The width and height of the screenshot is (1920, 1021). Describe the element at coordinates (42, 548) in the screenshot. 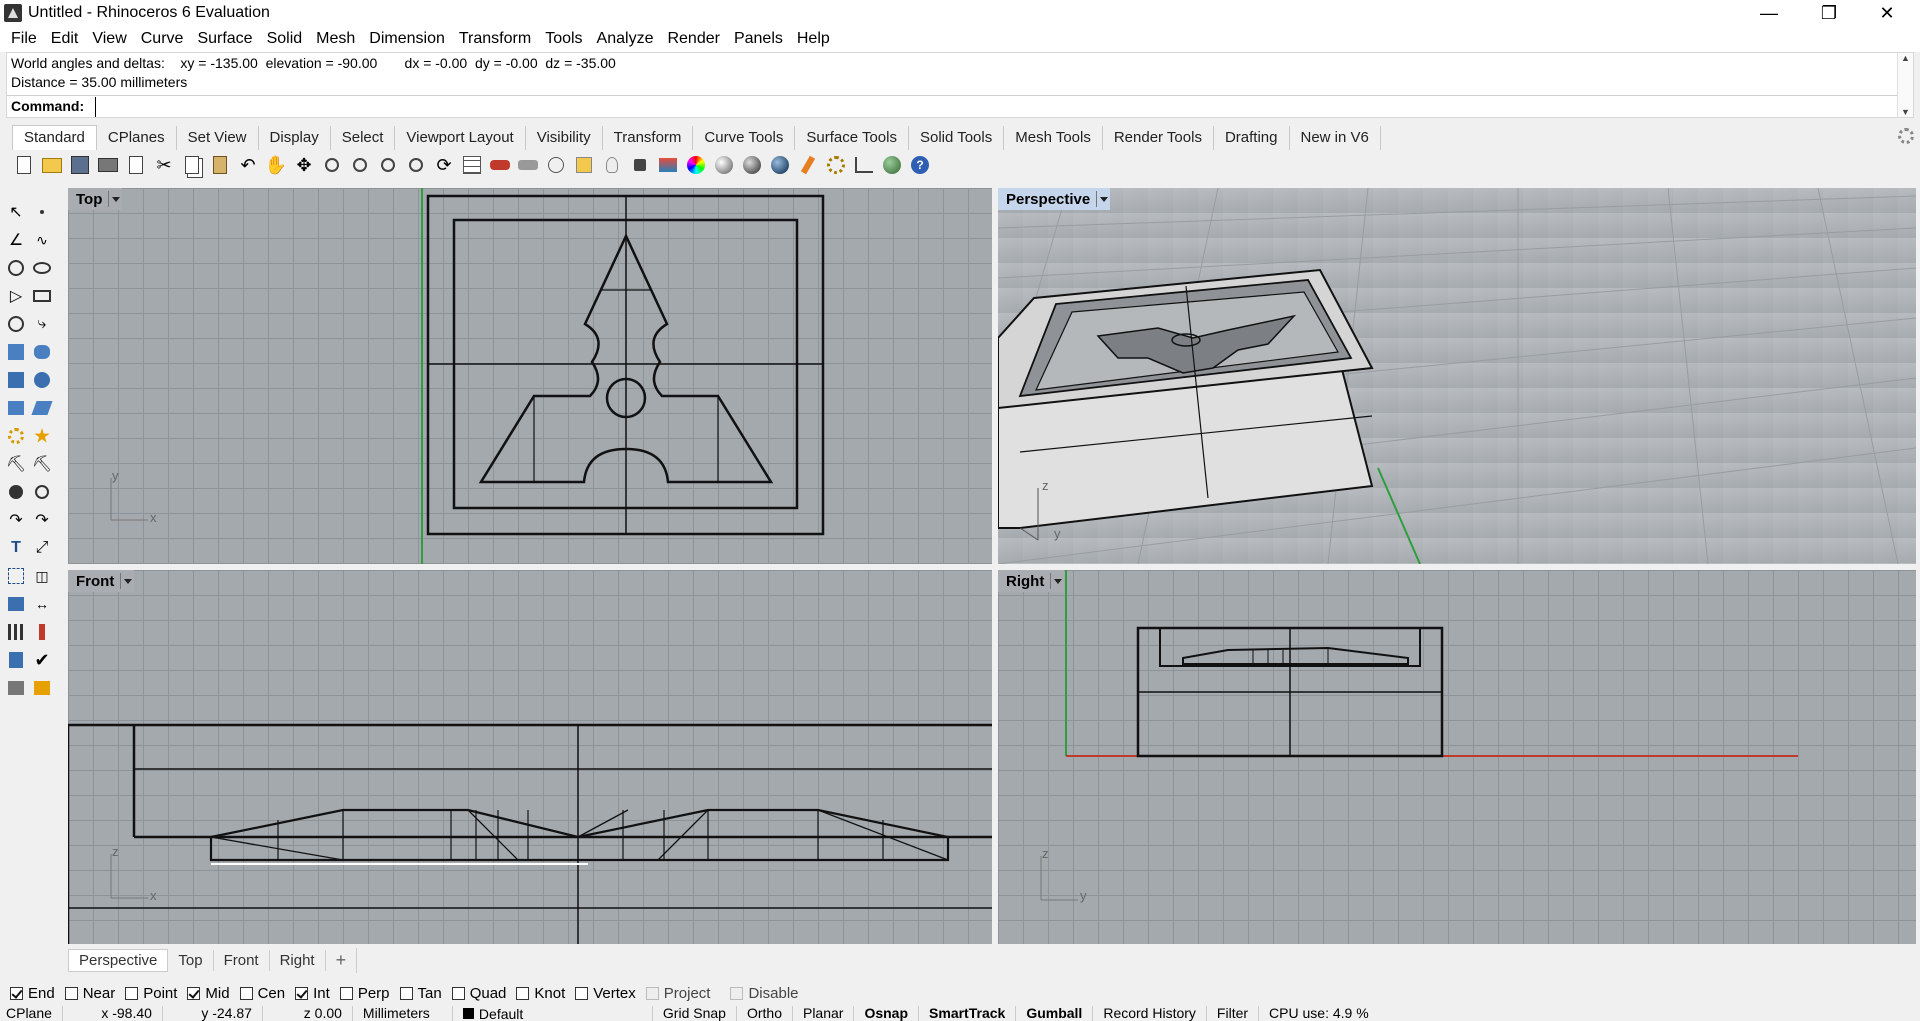

I see `scale-icon: ⤢` at that location.